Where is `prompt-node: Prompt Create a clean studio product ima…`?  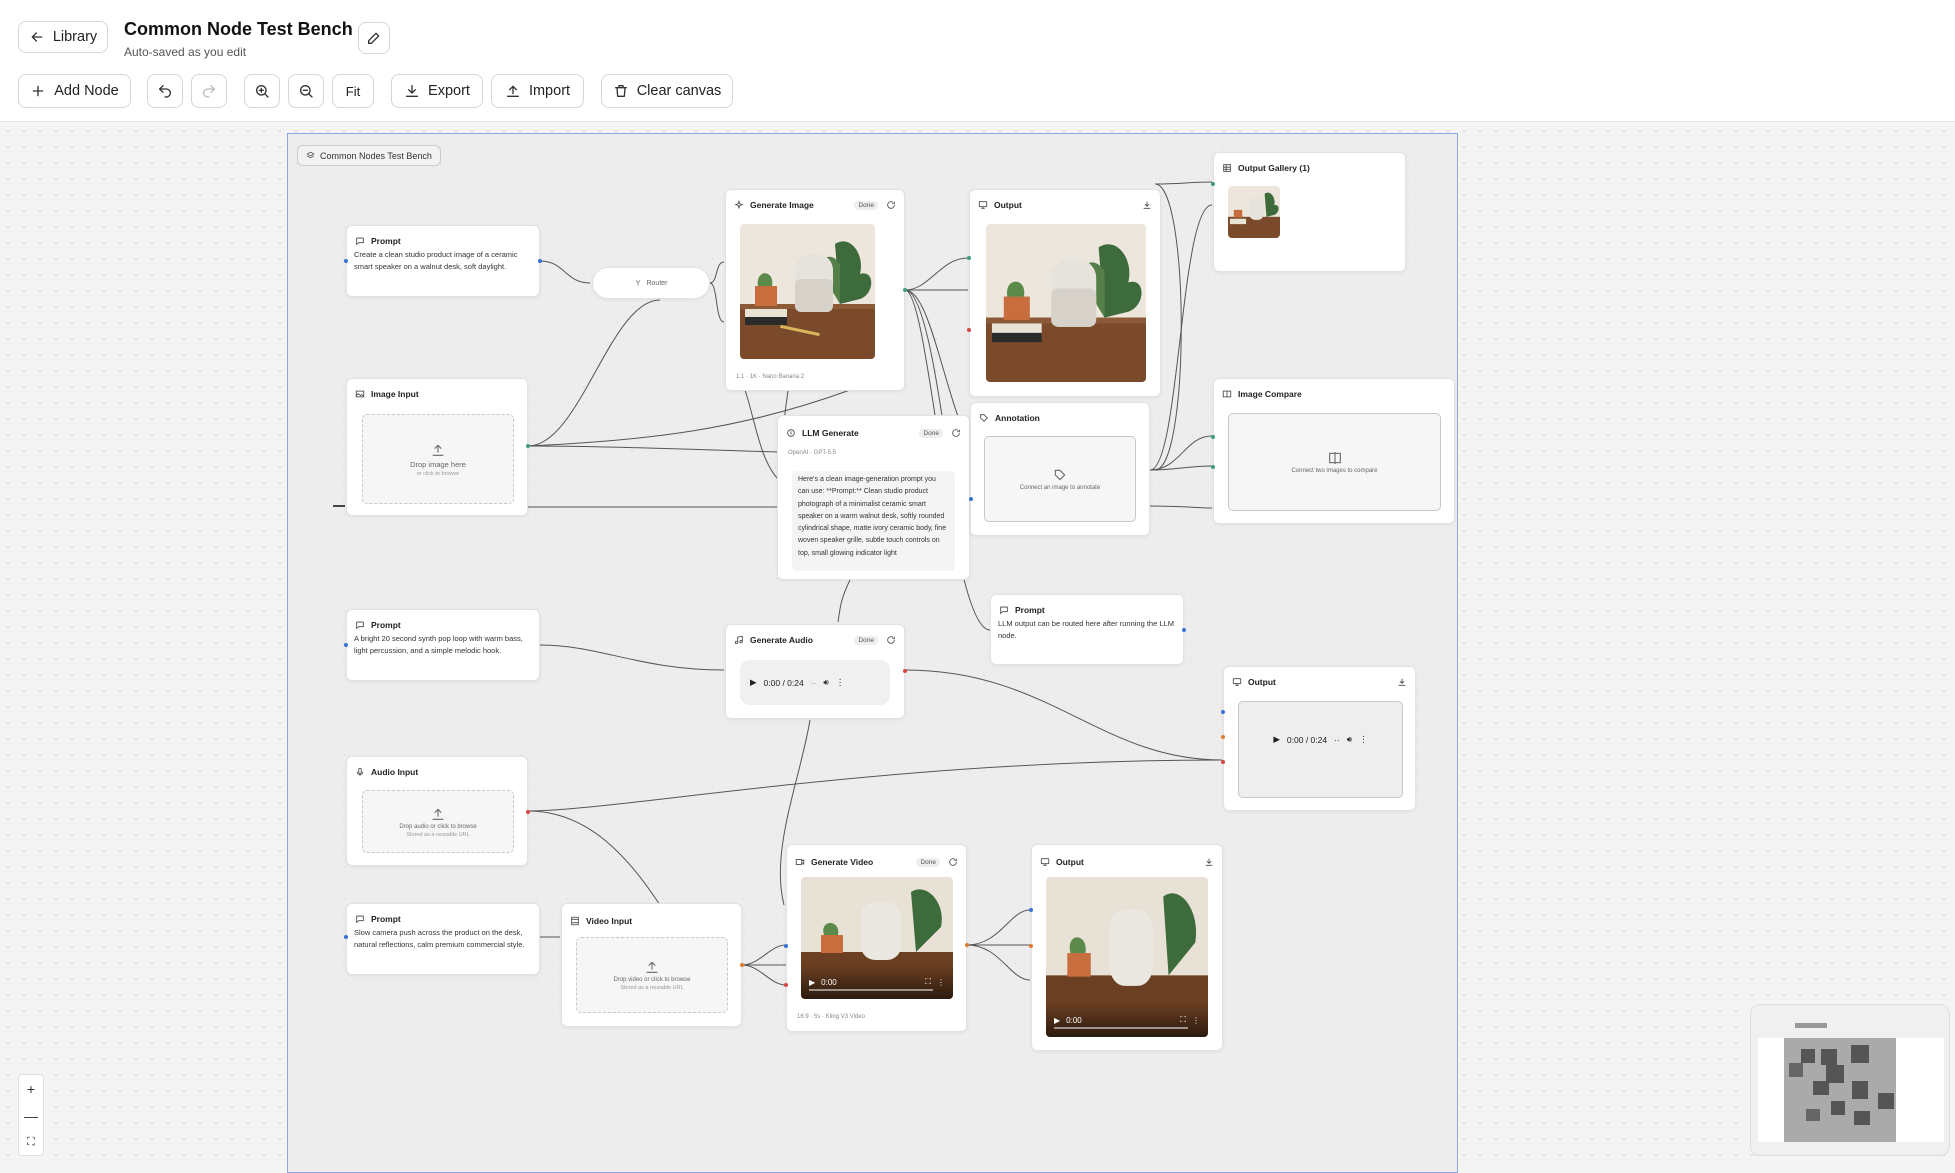 prompt-node: Prompt Create a clean studio product ima… is located at coordinates (443, 261).